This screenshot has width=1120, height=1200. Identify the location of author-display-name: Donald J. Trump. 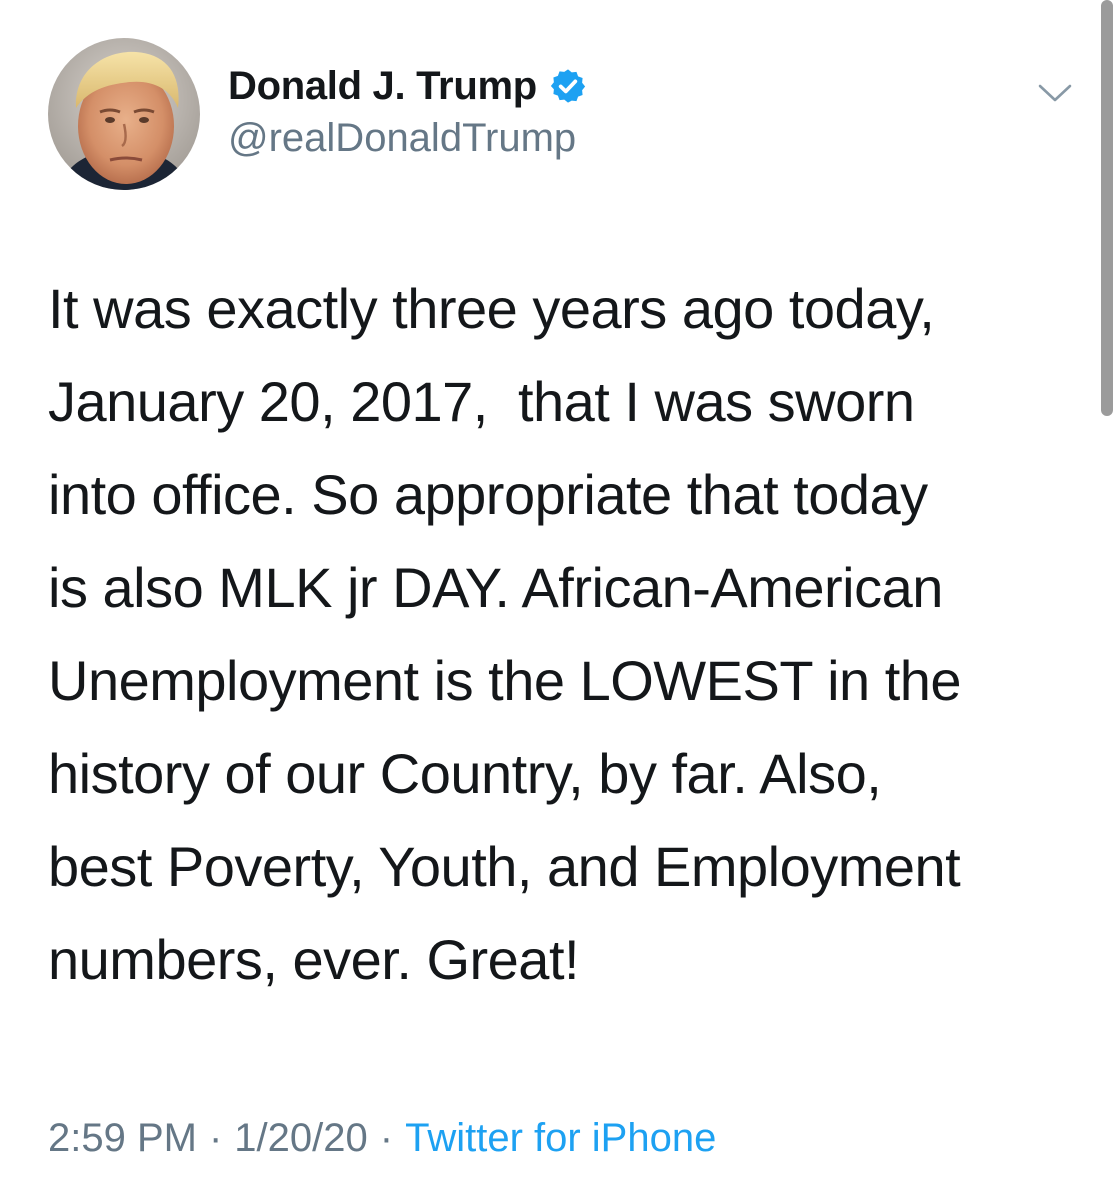
(382, 86).